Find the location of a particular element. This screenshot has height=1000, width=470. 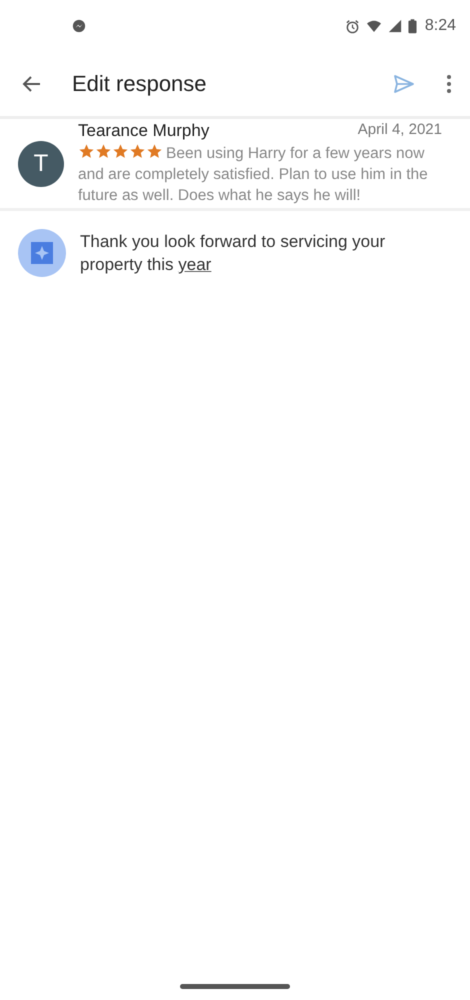

battery-icon is located at coordinates (412, 26).